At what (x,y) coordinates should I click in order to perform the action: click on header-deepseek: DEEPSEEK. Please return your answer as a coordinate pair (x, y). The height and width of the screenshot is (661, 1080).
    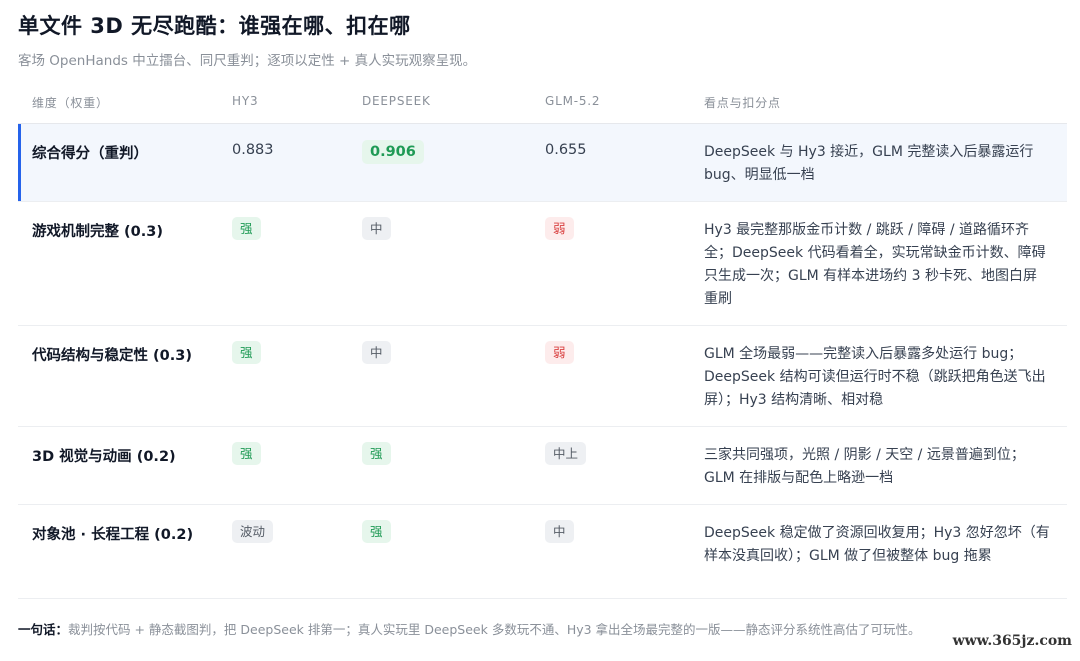
    Looking at the image, I should click on (396, 101).